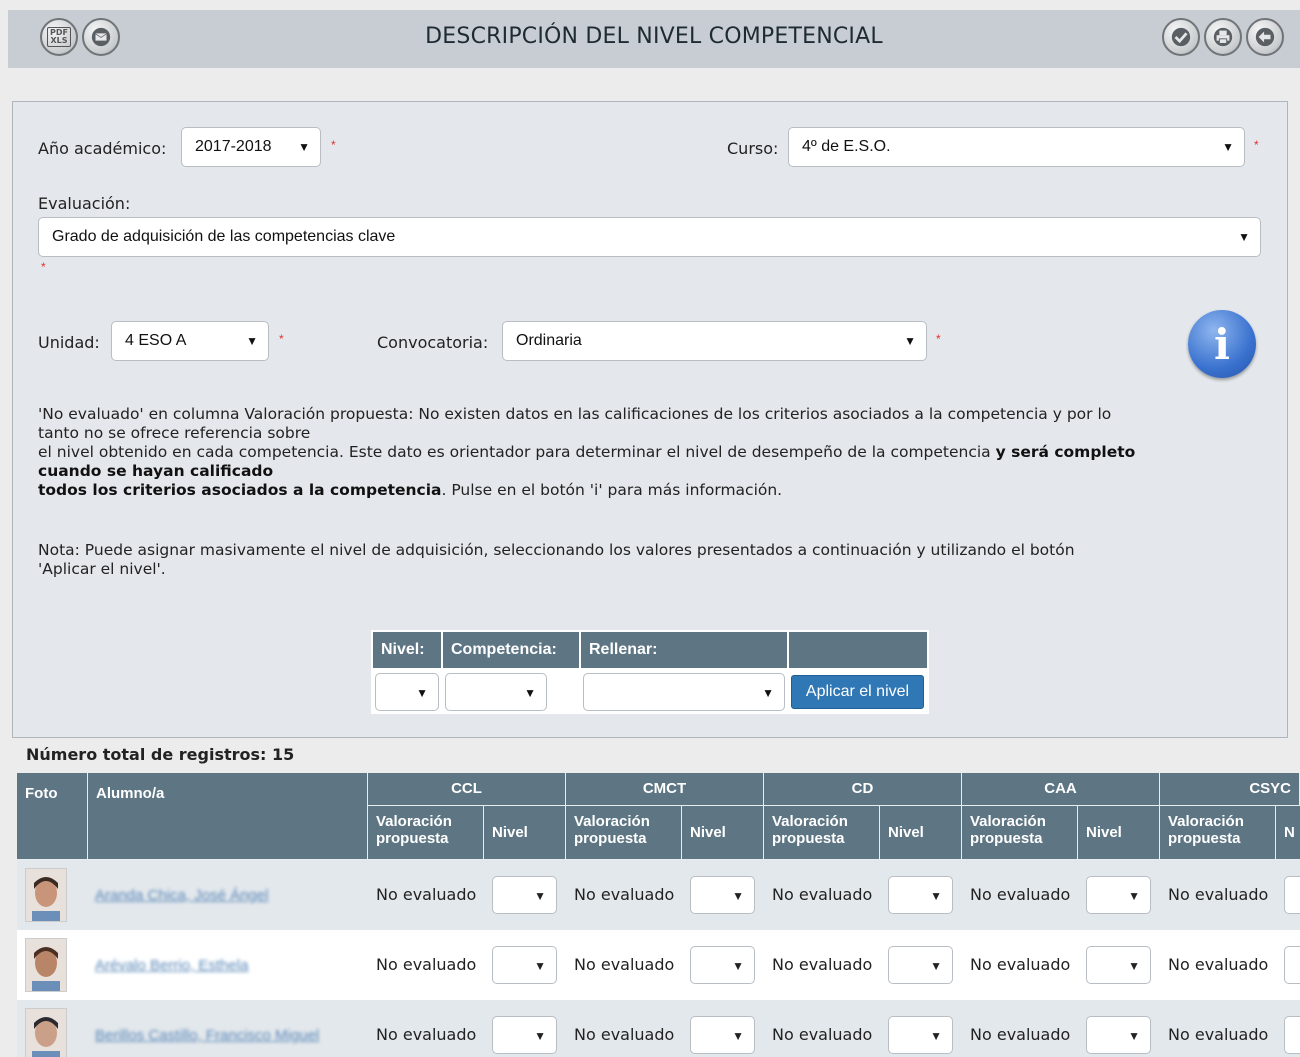 The height and width of the screenshot is (1057, 1300). Describe the element at coordinates (433, 342) in the screenshot. I see `call-label: Convocatoria:` at that location.